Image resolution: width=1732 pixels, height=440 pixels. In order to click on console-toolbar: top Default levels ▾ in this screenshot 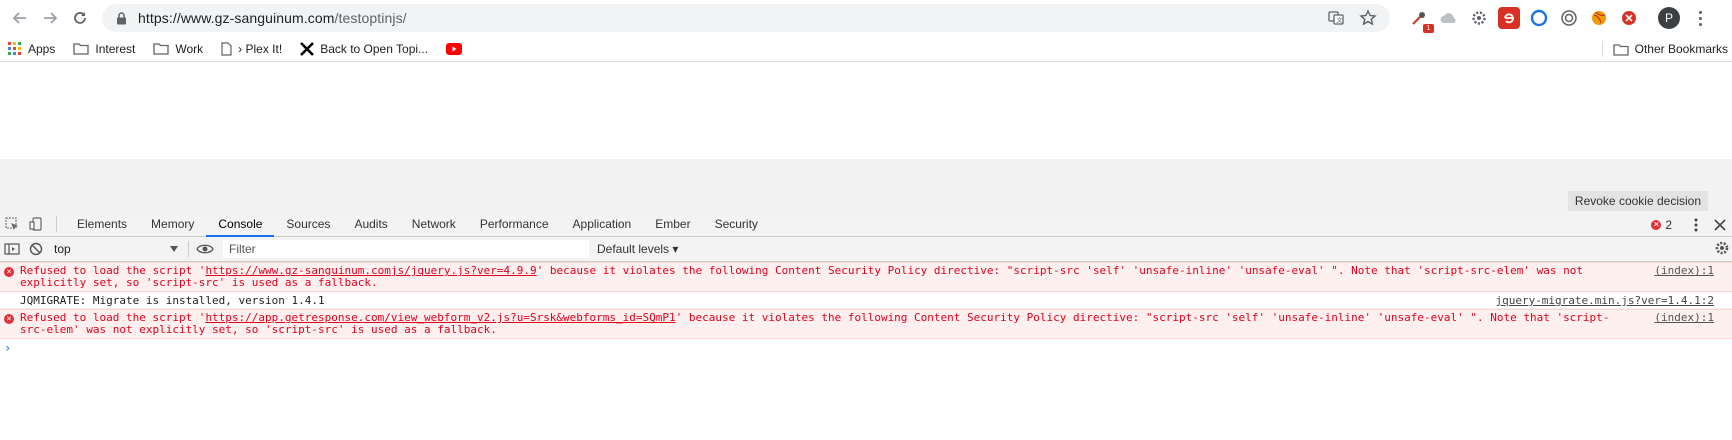, I will do `click(866, 249)`.